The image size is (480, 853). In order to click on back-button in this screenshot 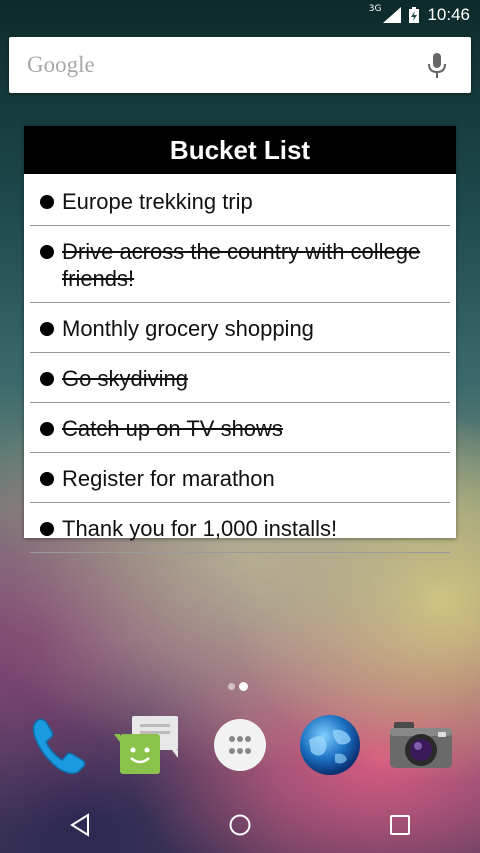, I will do `click(80, 825)`.